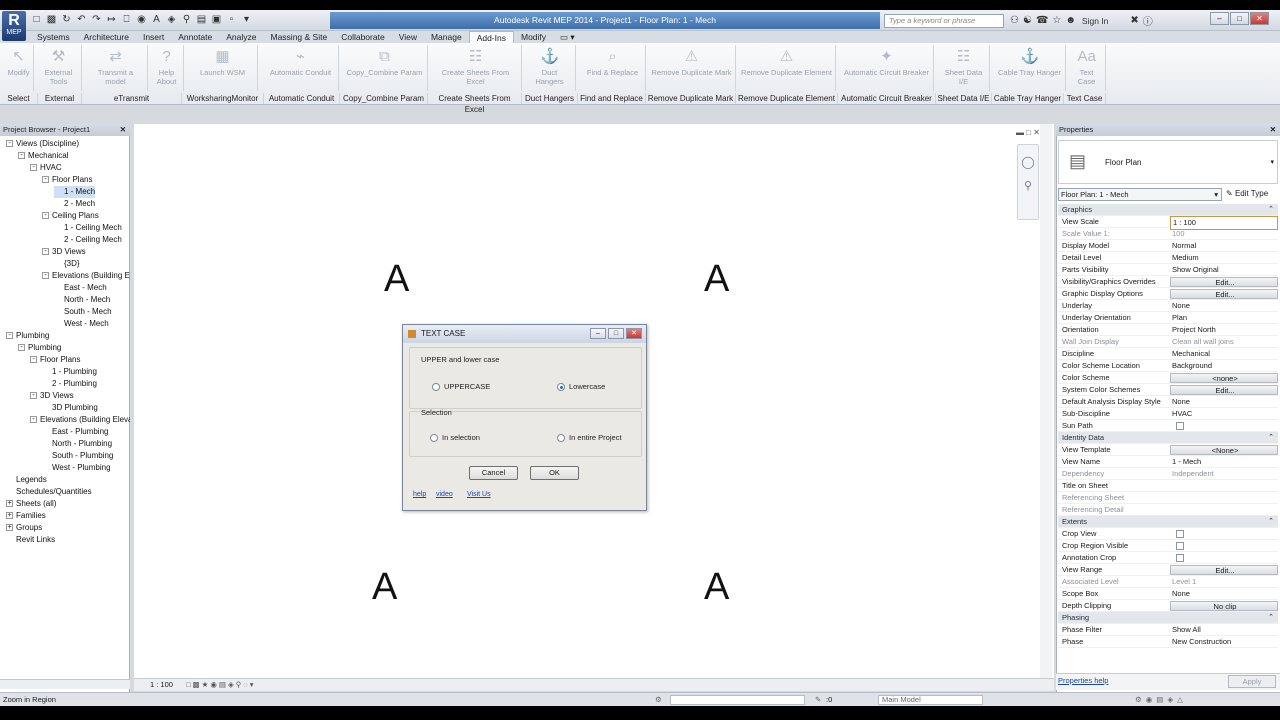 The image size is (1280, 720). Describe the element at coordinates (1168, 402) in the screenshot. I see `property-row: Default Analysis Display Style None` at that location.